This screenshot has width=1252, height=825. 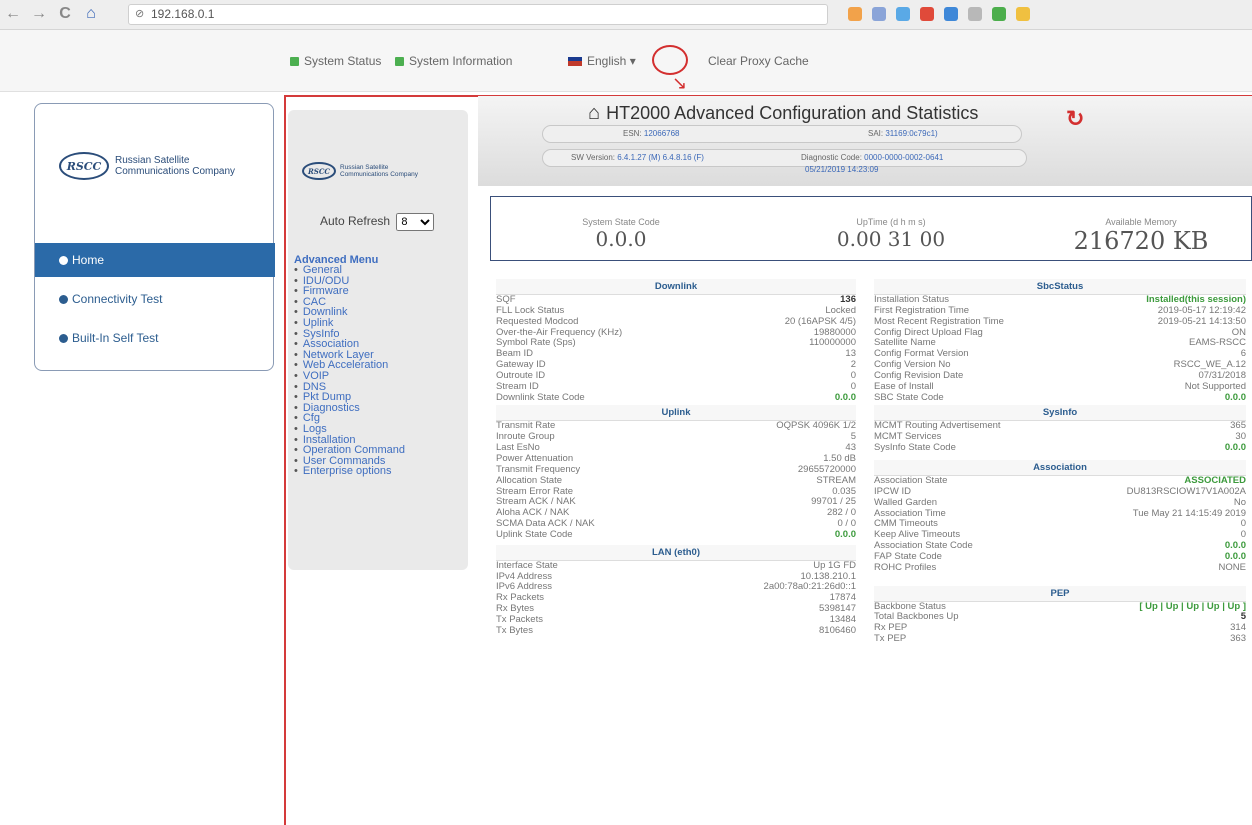 What do you see at coordinates (602, 61) in the screenshot?
I see `language-dropdown: English ▾` at bounding box center [602, 61].